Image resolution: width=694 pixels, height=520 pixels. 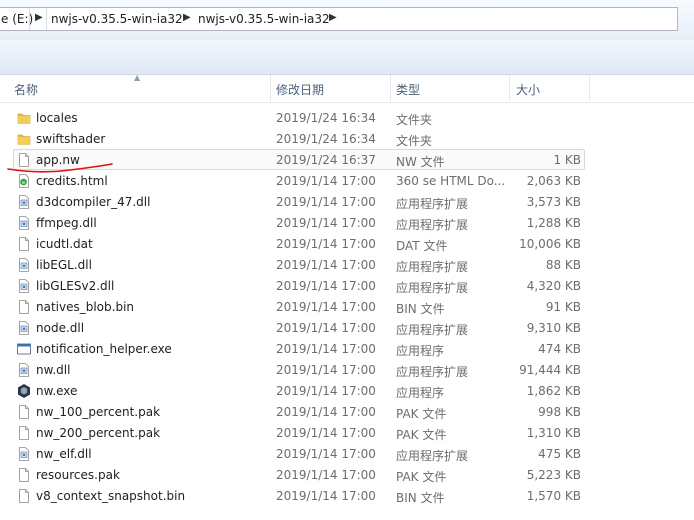 I want to click on file-name: node.dll, so click(x=60, y=328).